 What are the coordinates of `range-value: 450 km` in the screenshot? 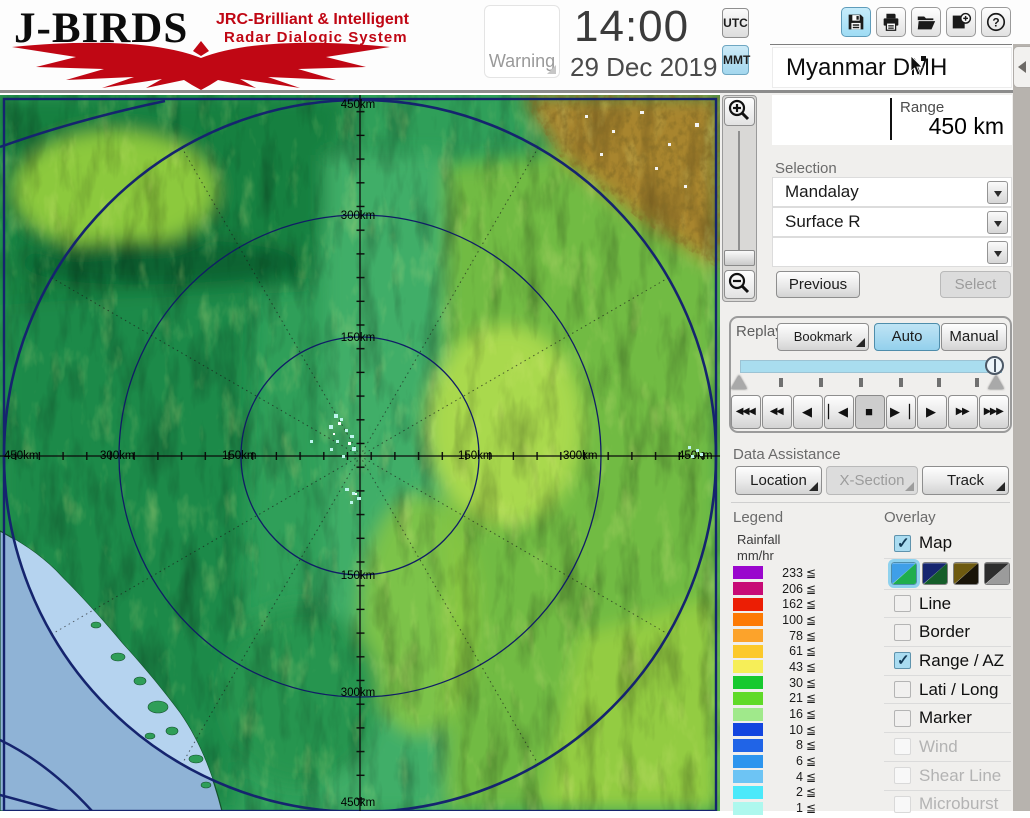 It's located at (966, 126).